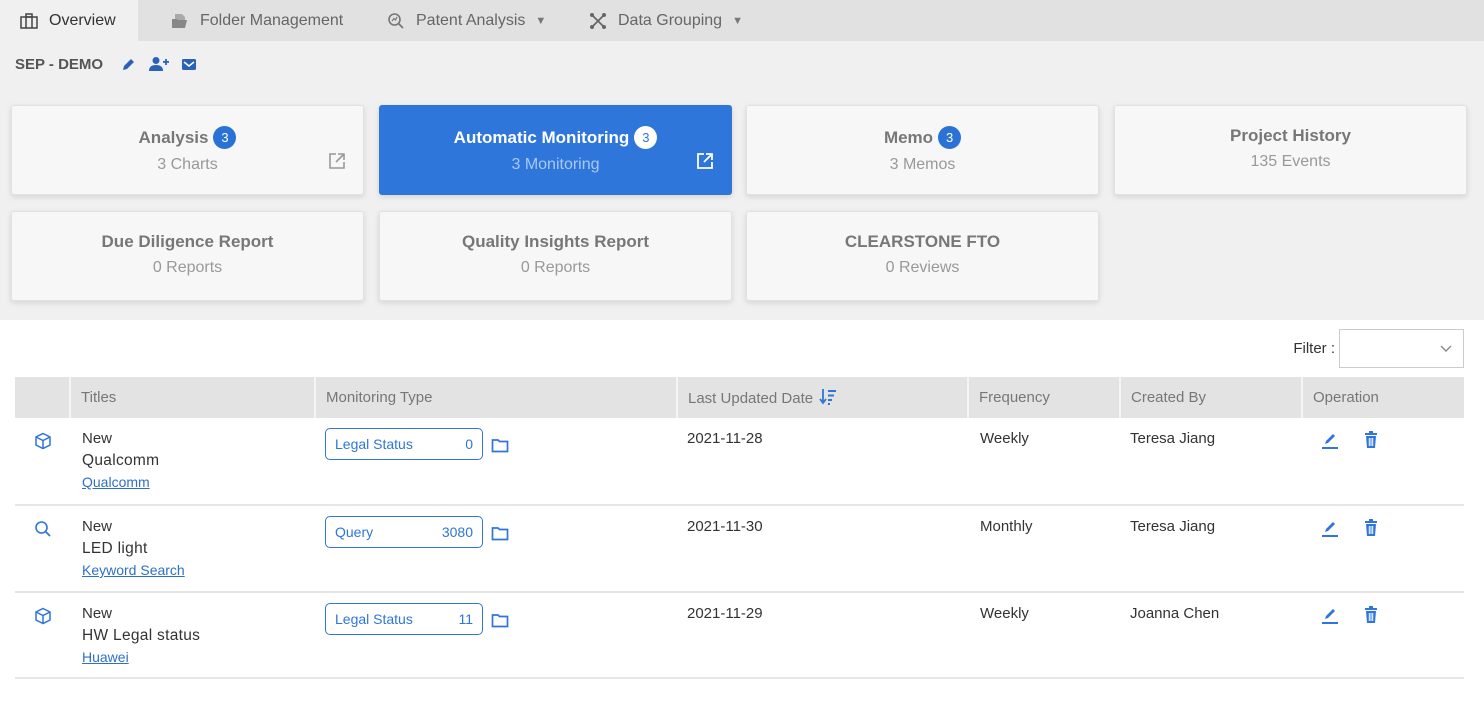  What do you see at coordinates (82, 20) in the screenshot?
I see `tab-label: Overview` at bounding box center [82, 20].